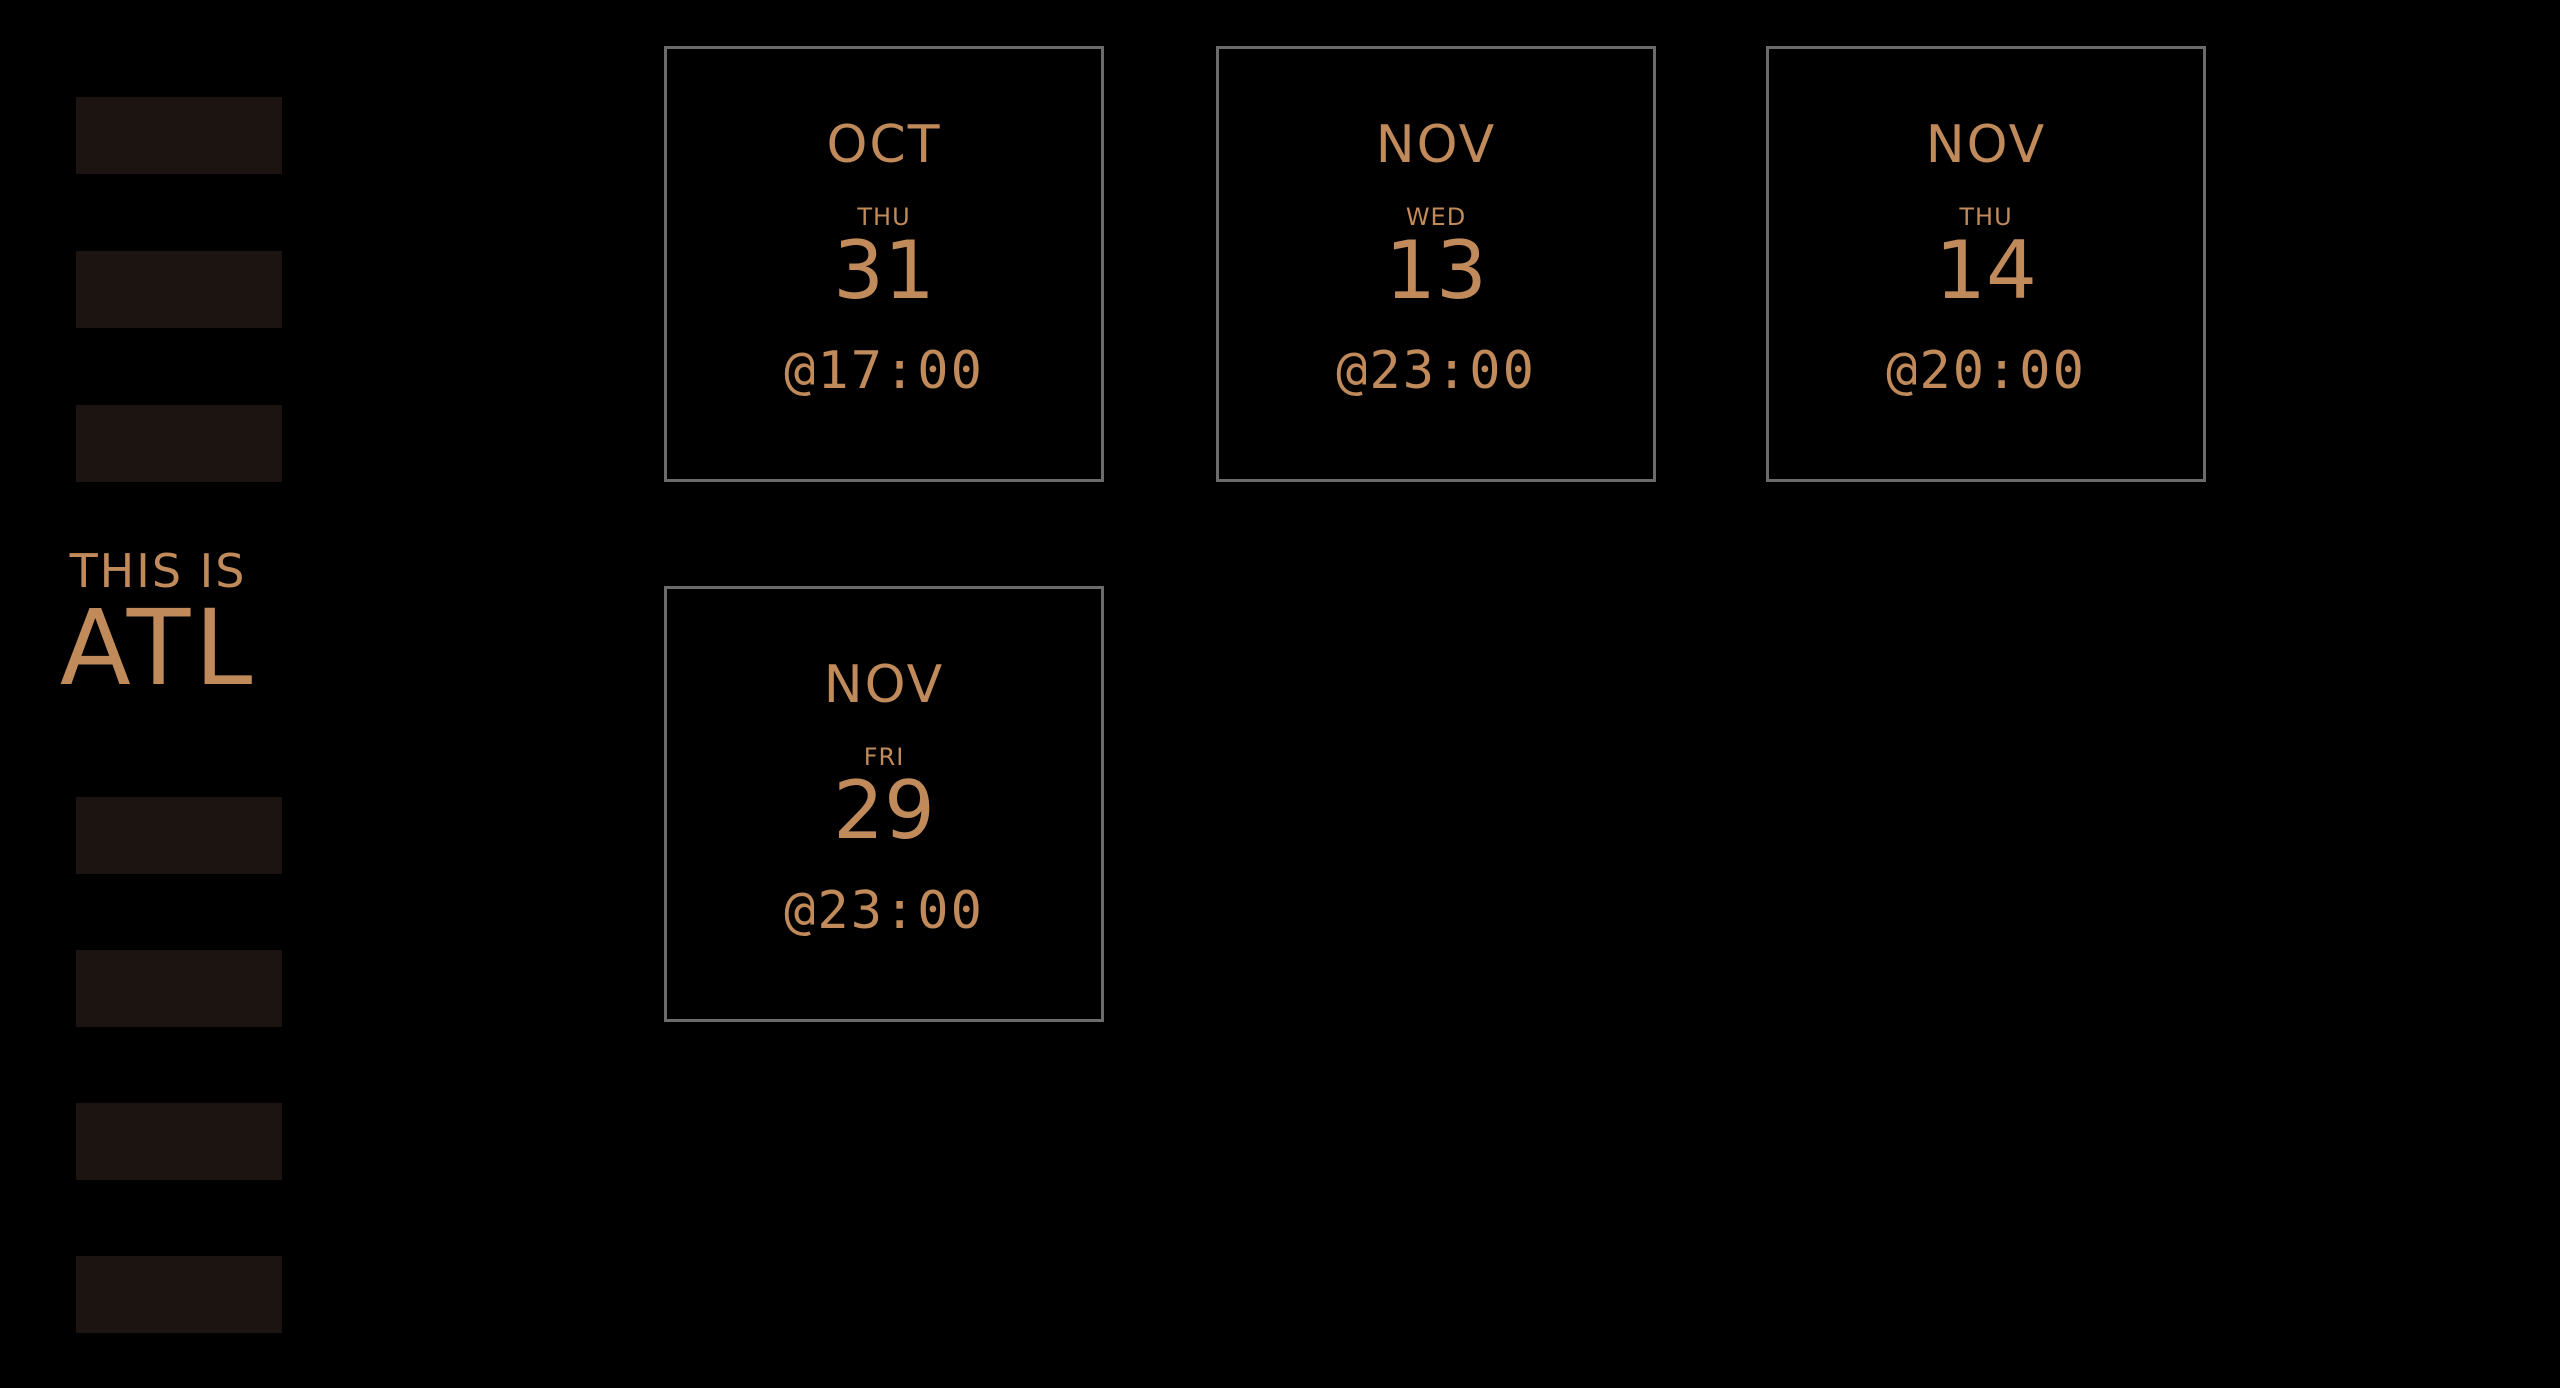  Describe the element at coordinates (884, 145) in the screenshot. I see `event-month: OCT` at that location.